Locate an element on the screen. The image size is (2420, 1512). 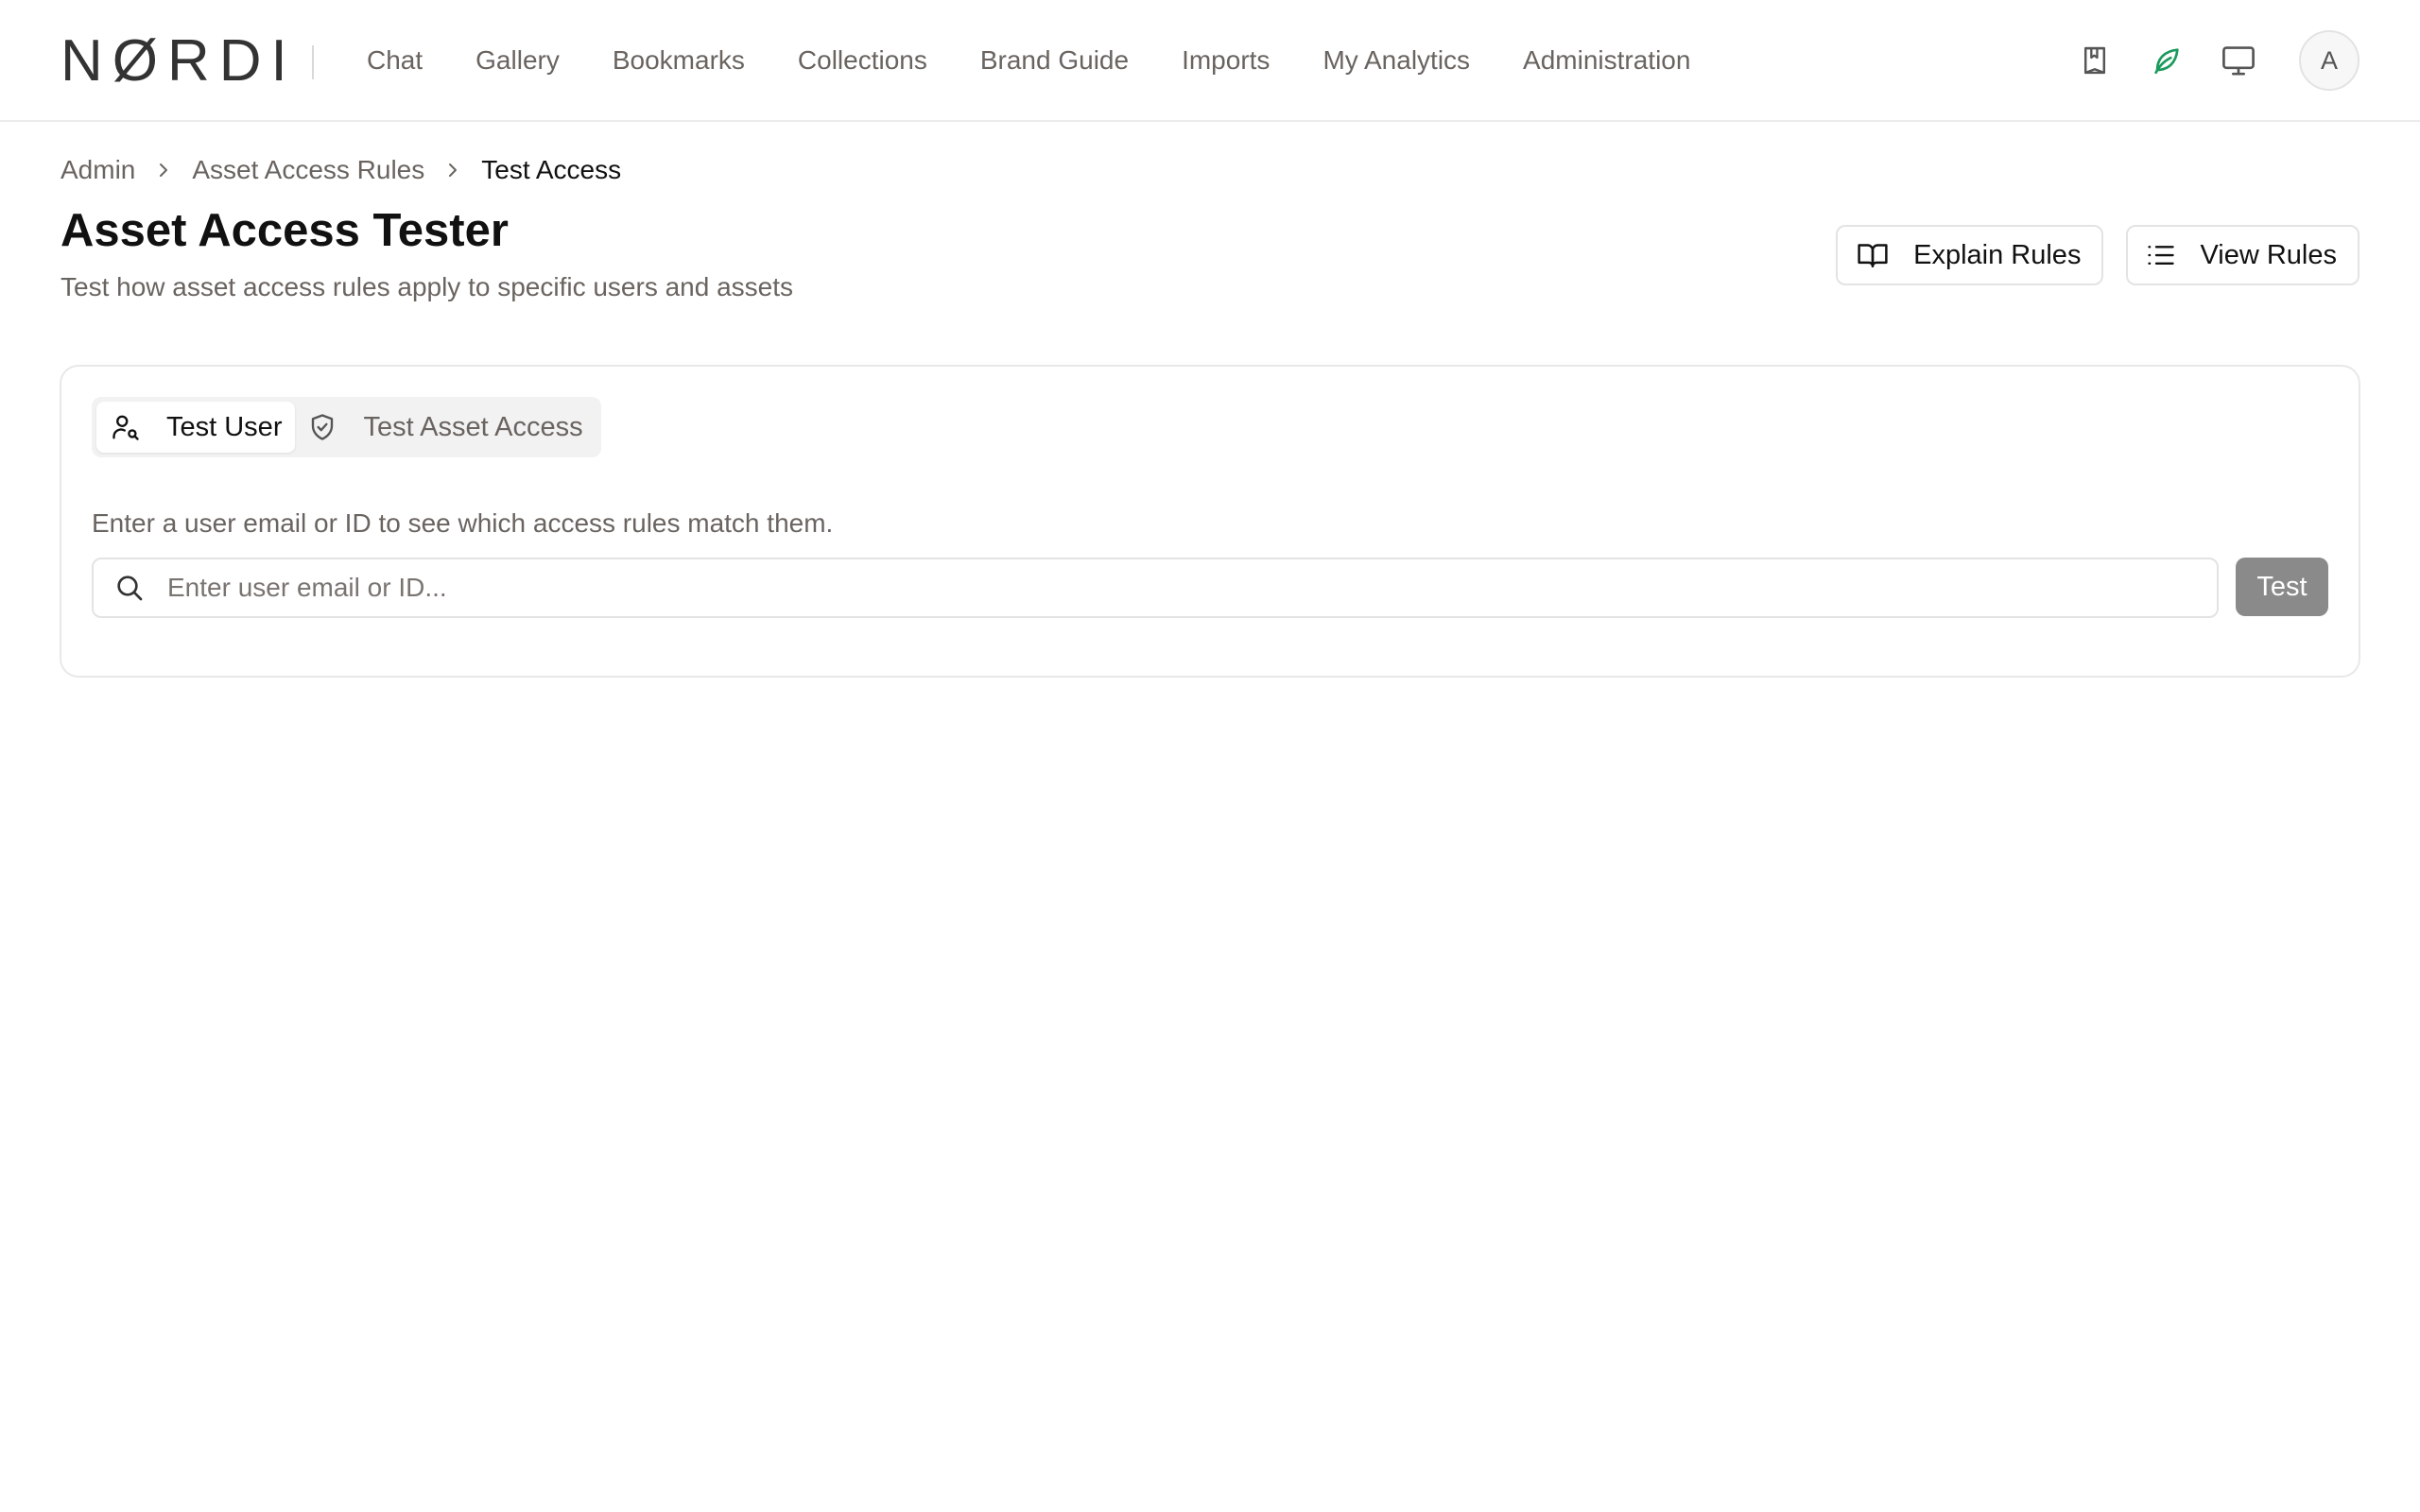
tab-test-user-label: Test User is located at coordinates (225, 426).